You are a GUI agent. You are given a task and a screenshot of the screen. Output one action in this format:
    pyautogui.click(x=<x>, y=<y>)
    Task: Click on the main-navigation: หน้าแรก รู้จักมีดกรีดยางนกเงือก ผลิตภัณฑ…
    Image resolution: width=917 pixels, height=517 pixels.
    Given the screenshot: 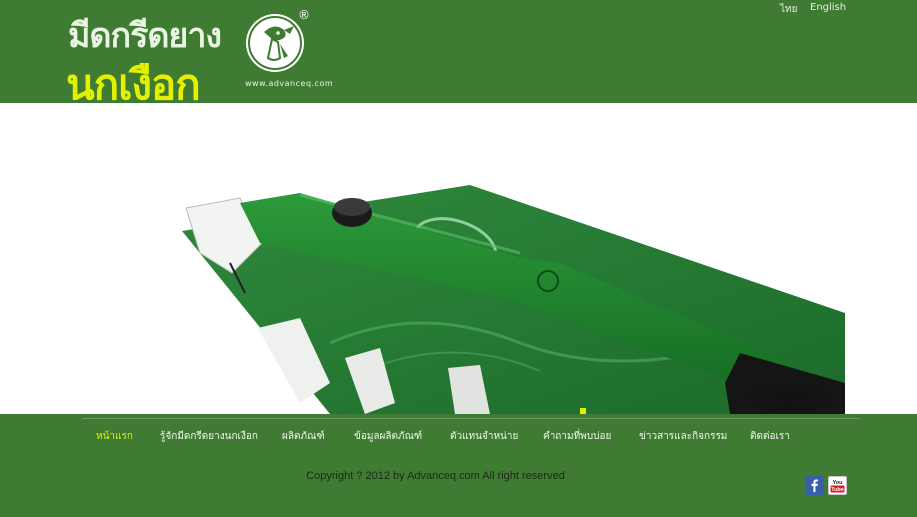 What is the action you would take?
    pyautogui.click(x=471, y=437)
    